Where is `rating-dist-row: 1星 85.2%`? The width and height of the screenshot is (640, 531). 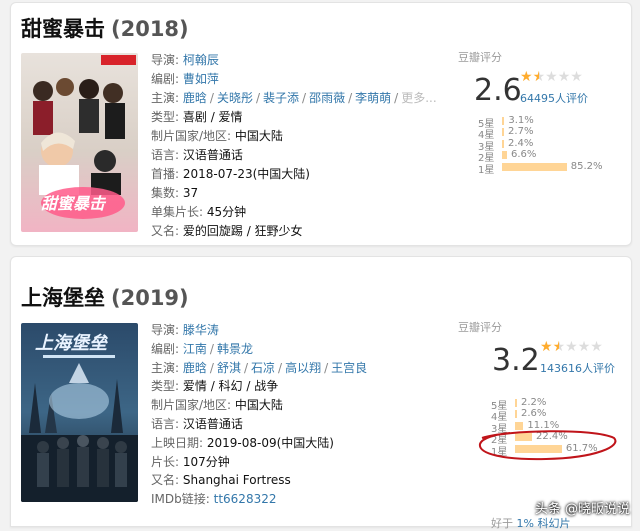
rating-dist-row: 1星 85.2% is located at coordinates (543, 168).